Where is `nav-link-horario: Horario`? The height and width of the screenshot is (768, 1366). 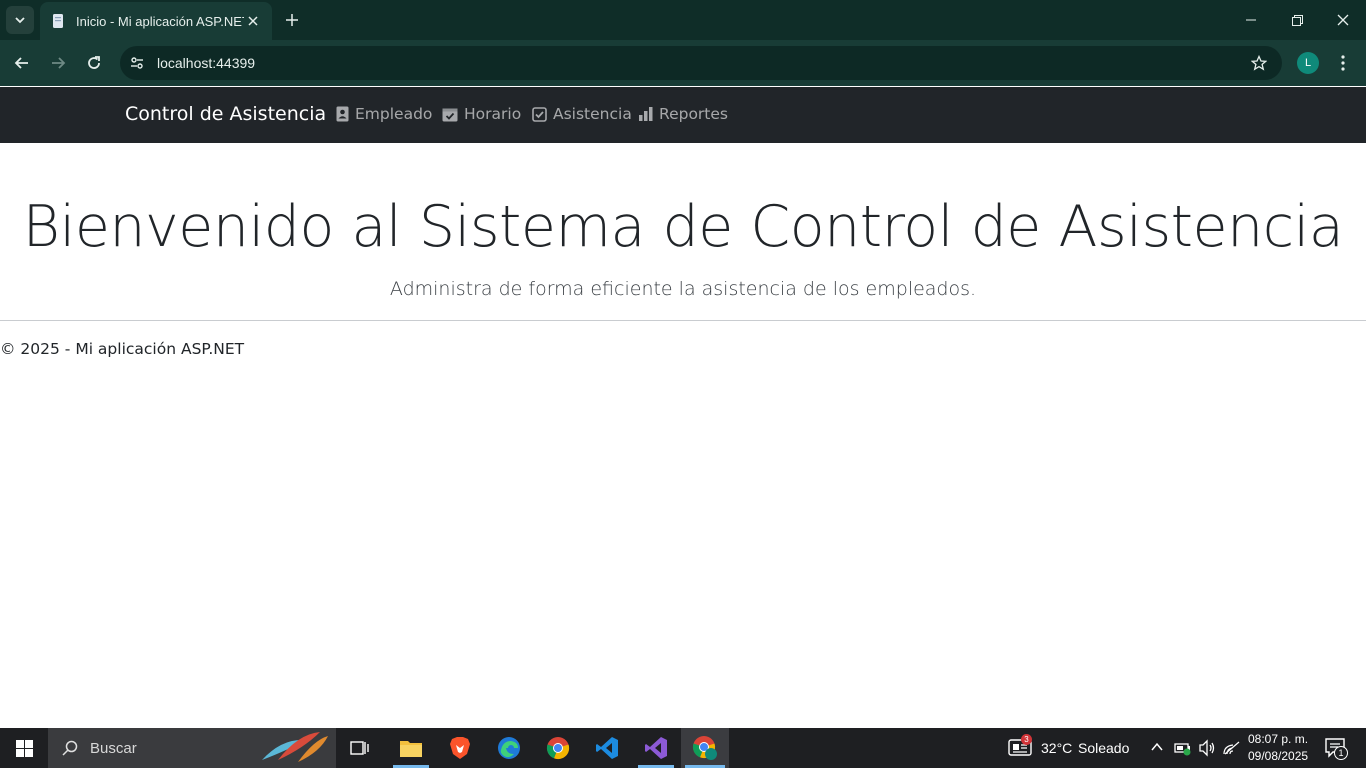 nav-link-horario: Horario is located at coordinates (481, 114).